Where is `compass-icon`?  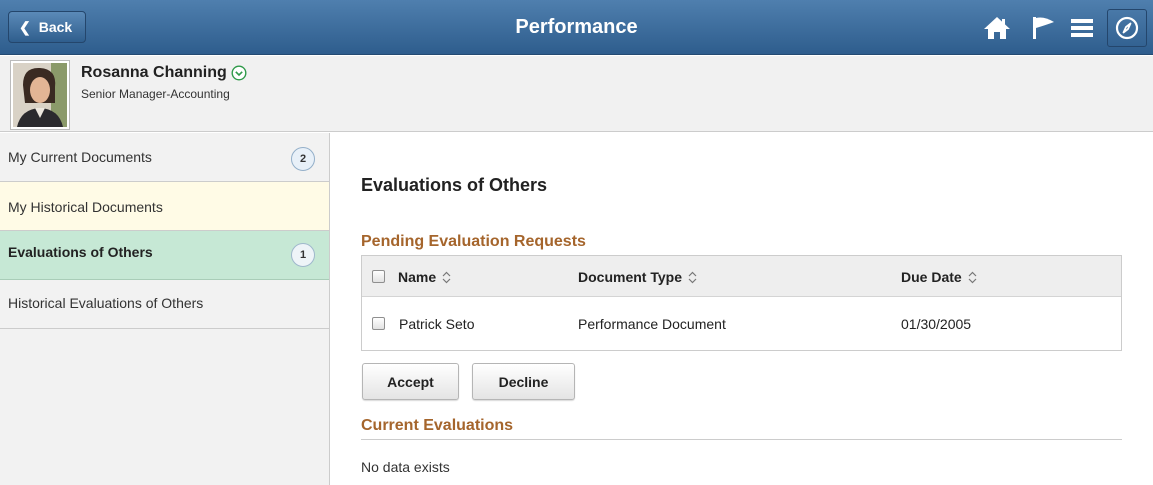
compass-icon is located at coordinates (1127, 28).